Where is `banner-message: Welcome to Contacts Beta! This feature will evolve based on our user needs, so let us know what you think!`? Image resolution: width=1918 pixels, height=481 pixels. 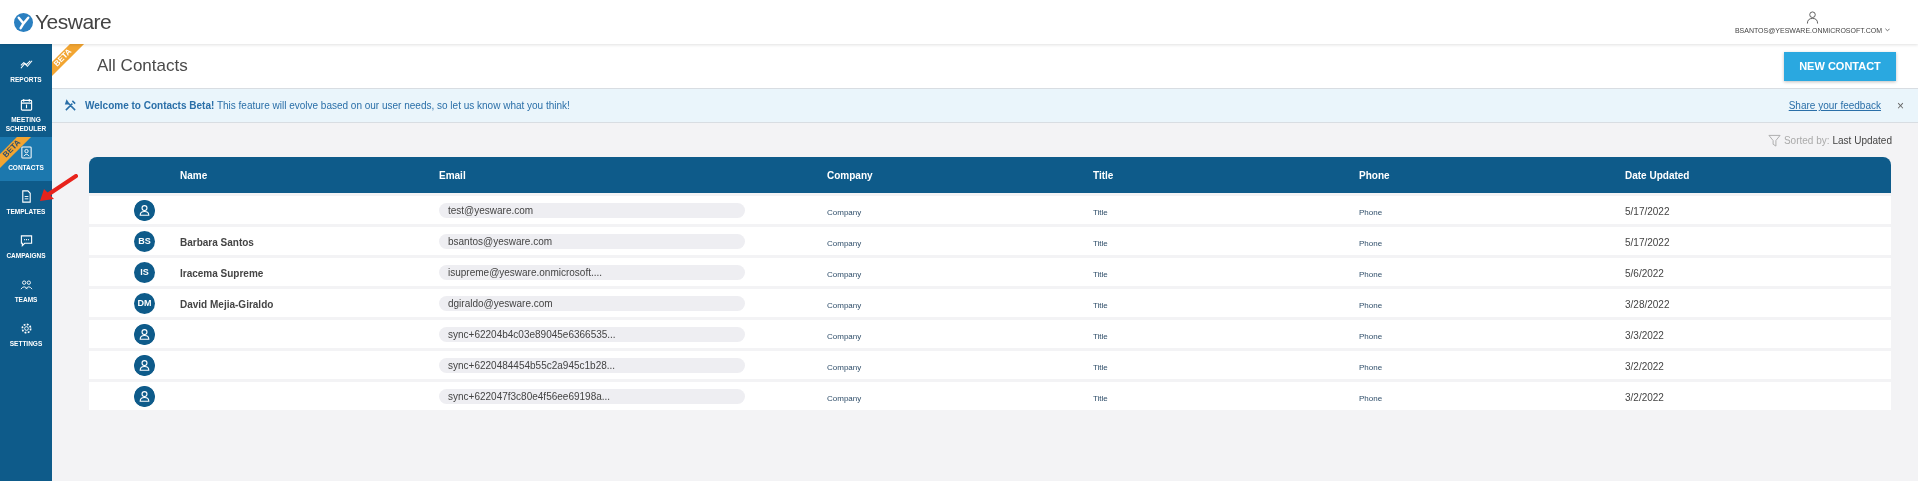
banner-message: Welcome to Contacts Beta! This feature will evolve based on our user needs, so let us know what you think! is located at coordinates (328, 105).